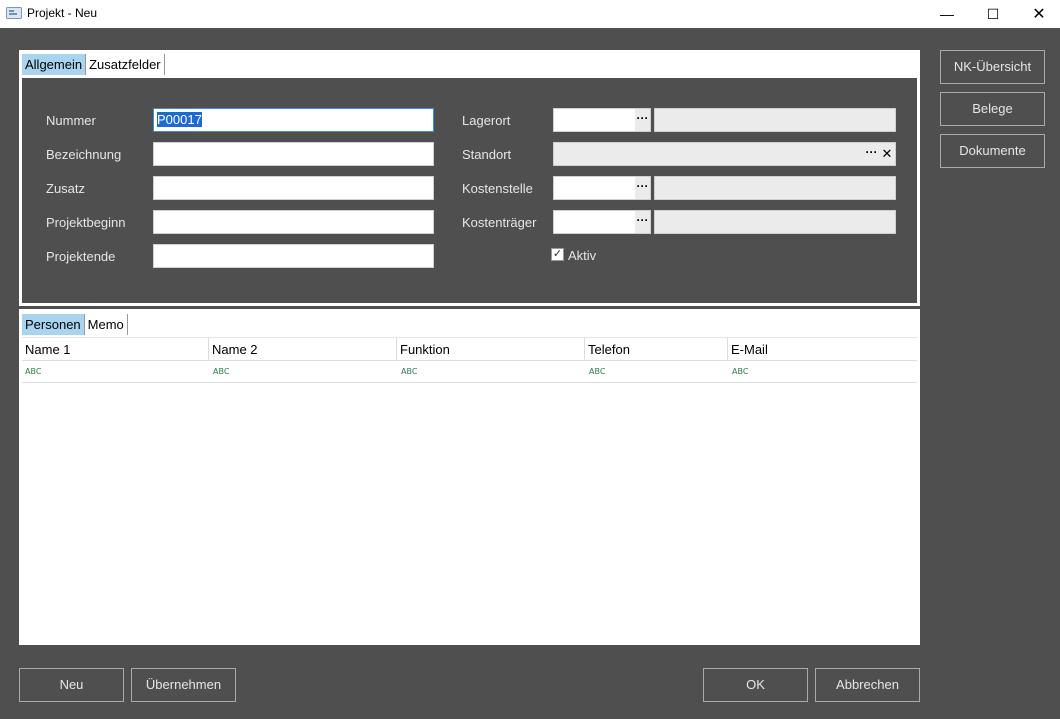  I want to click on bezeichnung-label: Bezeichnung, so click(84, 154).